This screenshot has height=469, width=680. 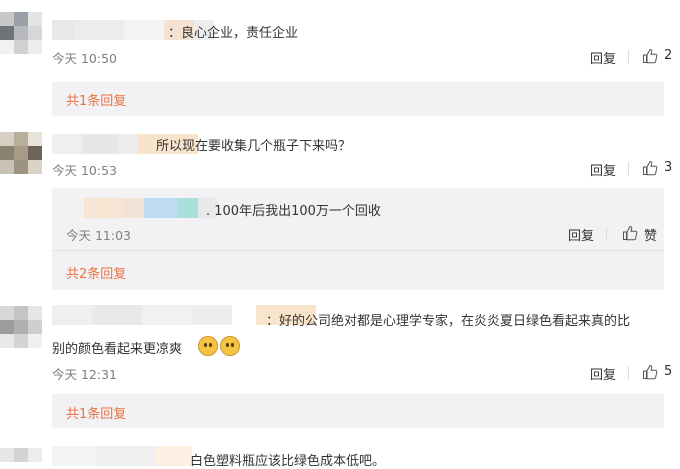 What do you see at coordinates (668, 371) in the screenshot?
I see `like-count: 5` at bounding box center [668, 371].